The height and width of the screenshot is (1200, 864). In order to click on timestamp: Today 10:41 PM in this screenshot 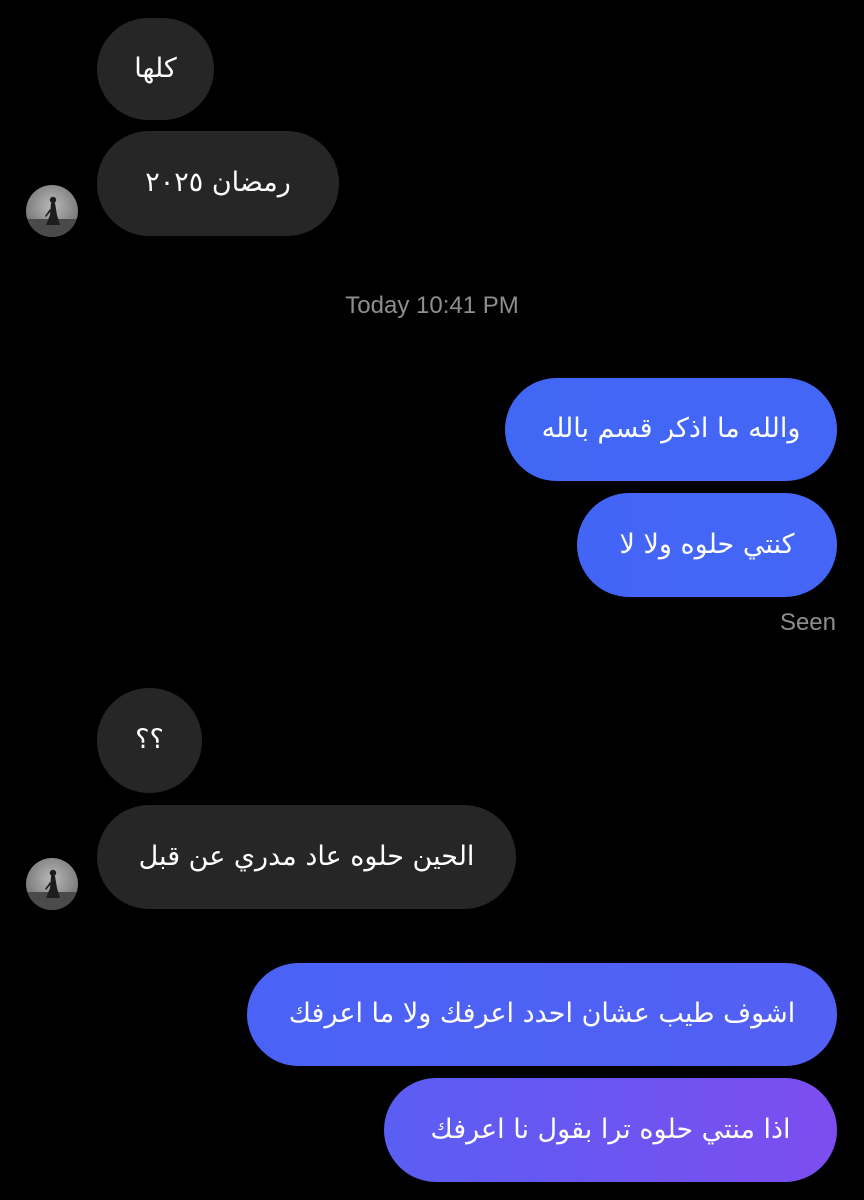, I will do `click(432, 305)`.